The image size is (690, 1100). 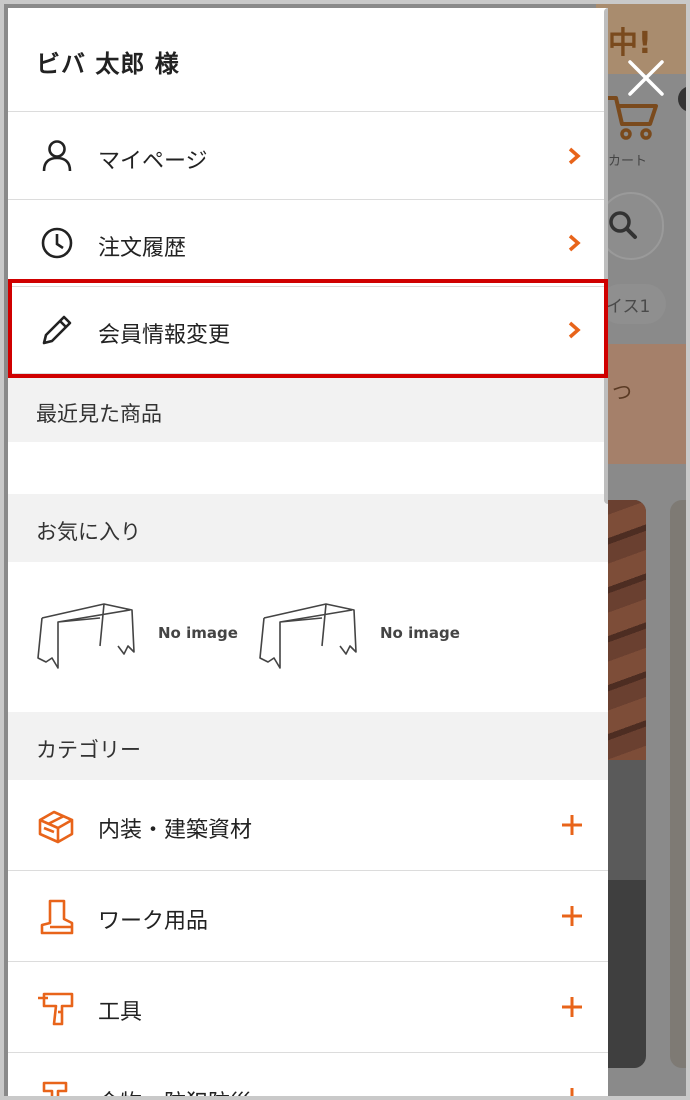 What do you see at coordinates (630, 43) in the screenshot?
I see `background-banner-text: 中!` at bounding box center [630, 43].